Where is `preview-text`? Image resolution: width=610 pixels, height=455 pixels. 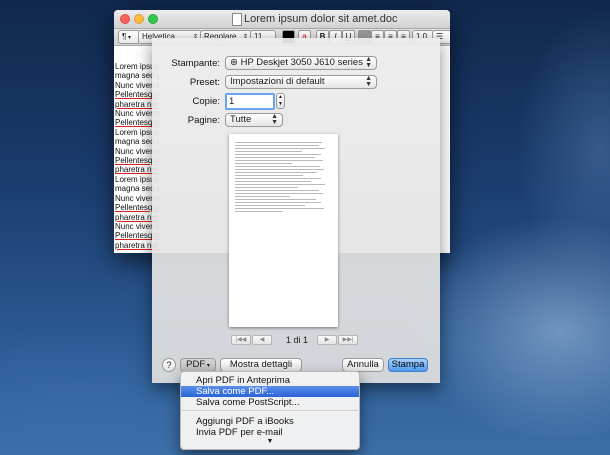
preview-text is located at coordinates (283, 173).